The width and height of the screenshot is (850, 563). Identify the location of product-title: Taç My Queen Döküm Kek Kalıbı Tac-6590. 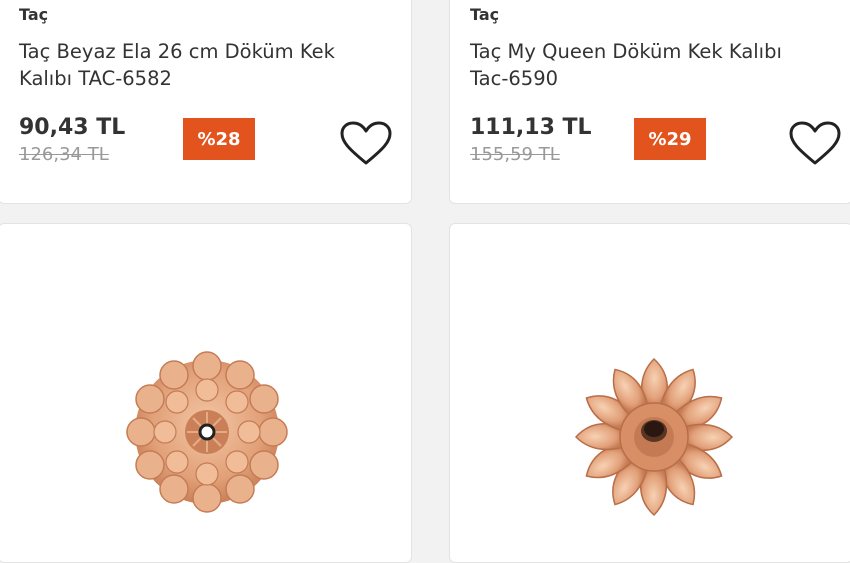
(640, 65).